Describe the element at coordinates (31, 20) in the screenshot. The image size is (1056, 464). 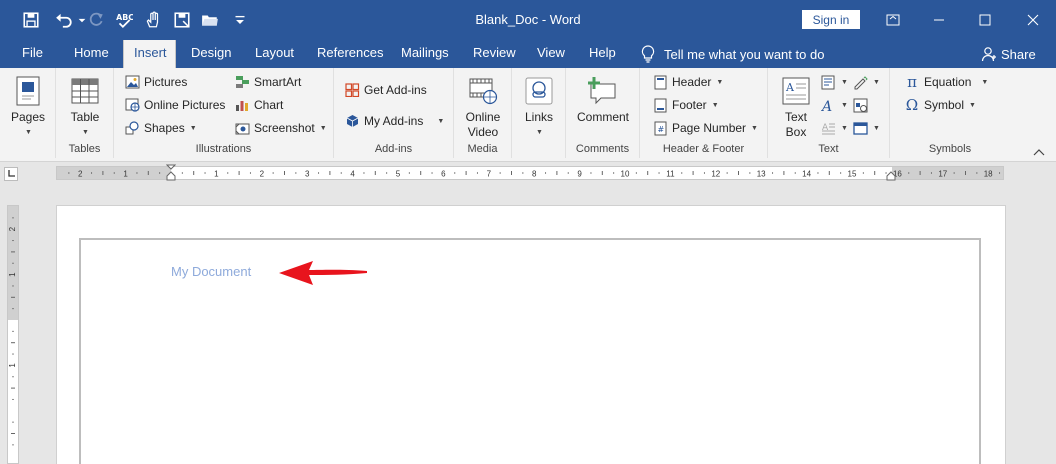
I see `save-icon` at that location.